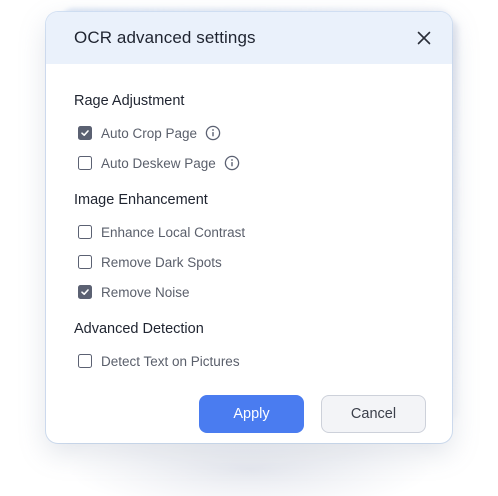 The width and height of the screenshot is (498, 496). What do you see at coordinates (145, 292) in the screenshot?
I see `option-label: Remove Noise` at bounding box center [145, 292].